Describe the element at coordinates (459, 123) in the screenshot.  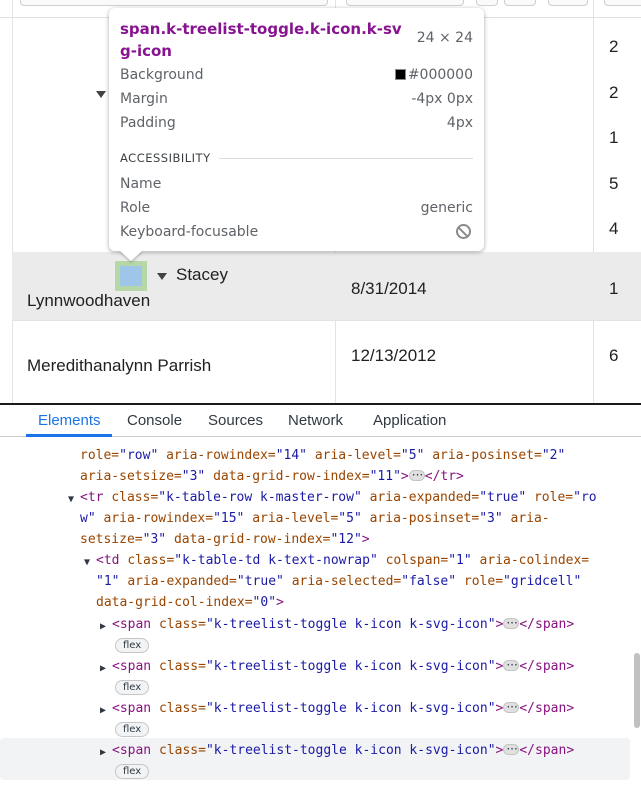
I see `tooltip-padding-value: 4px` at that location.